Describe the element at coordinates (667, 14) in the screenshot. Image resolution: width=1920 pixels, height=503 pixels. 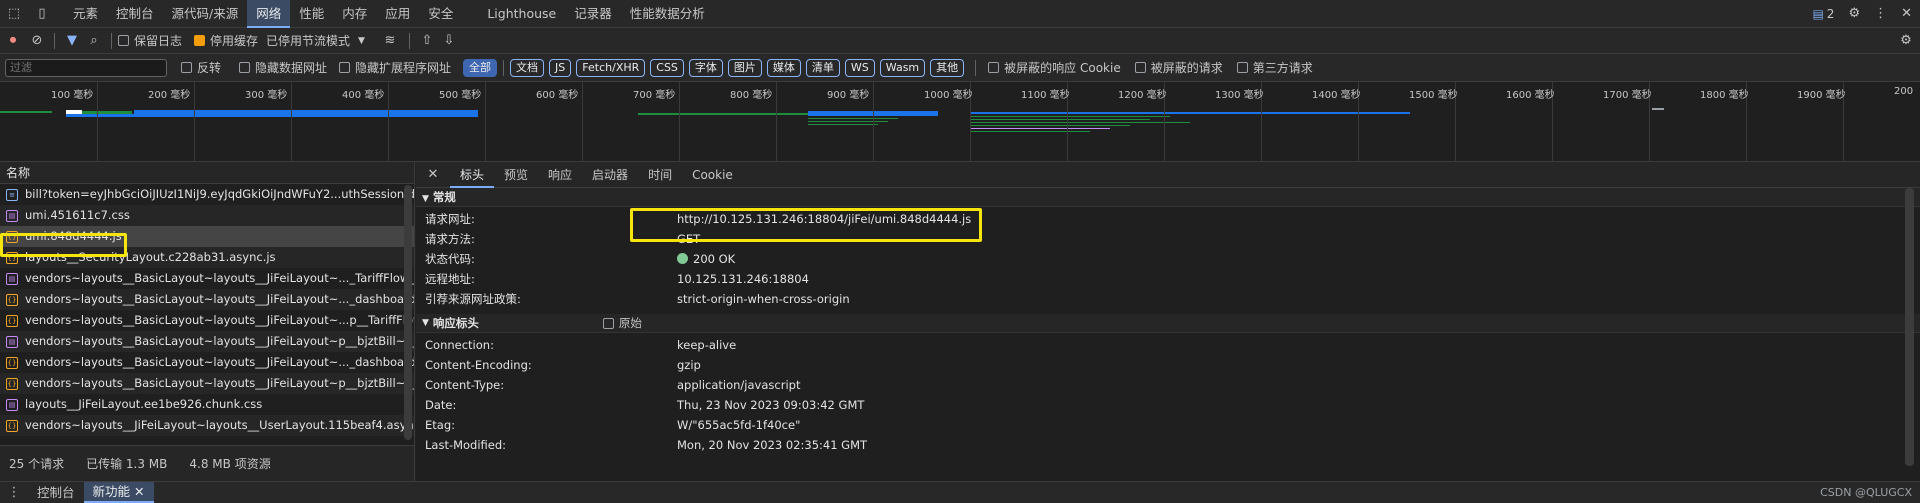
I see `devtools-tab-10: 性能数据分析` at that location.